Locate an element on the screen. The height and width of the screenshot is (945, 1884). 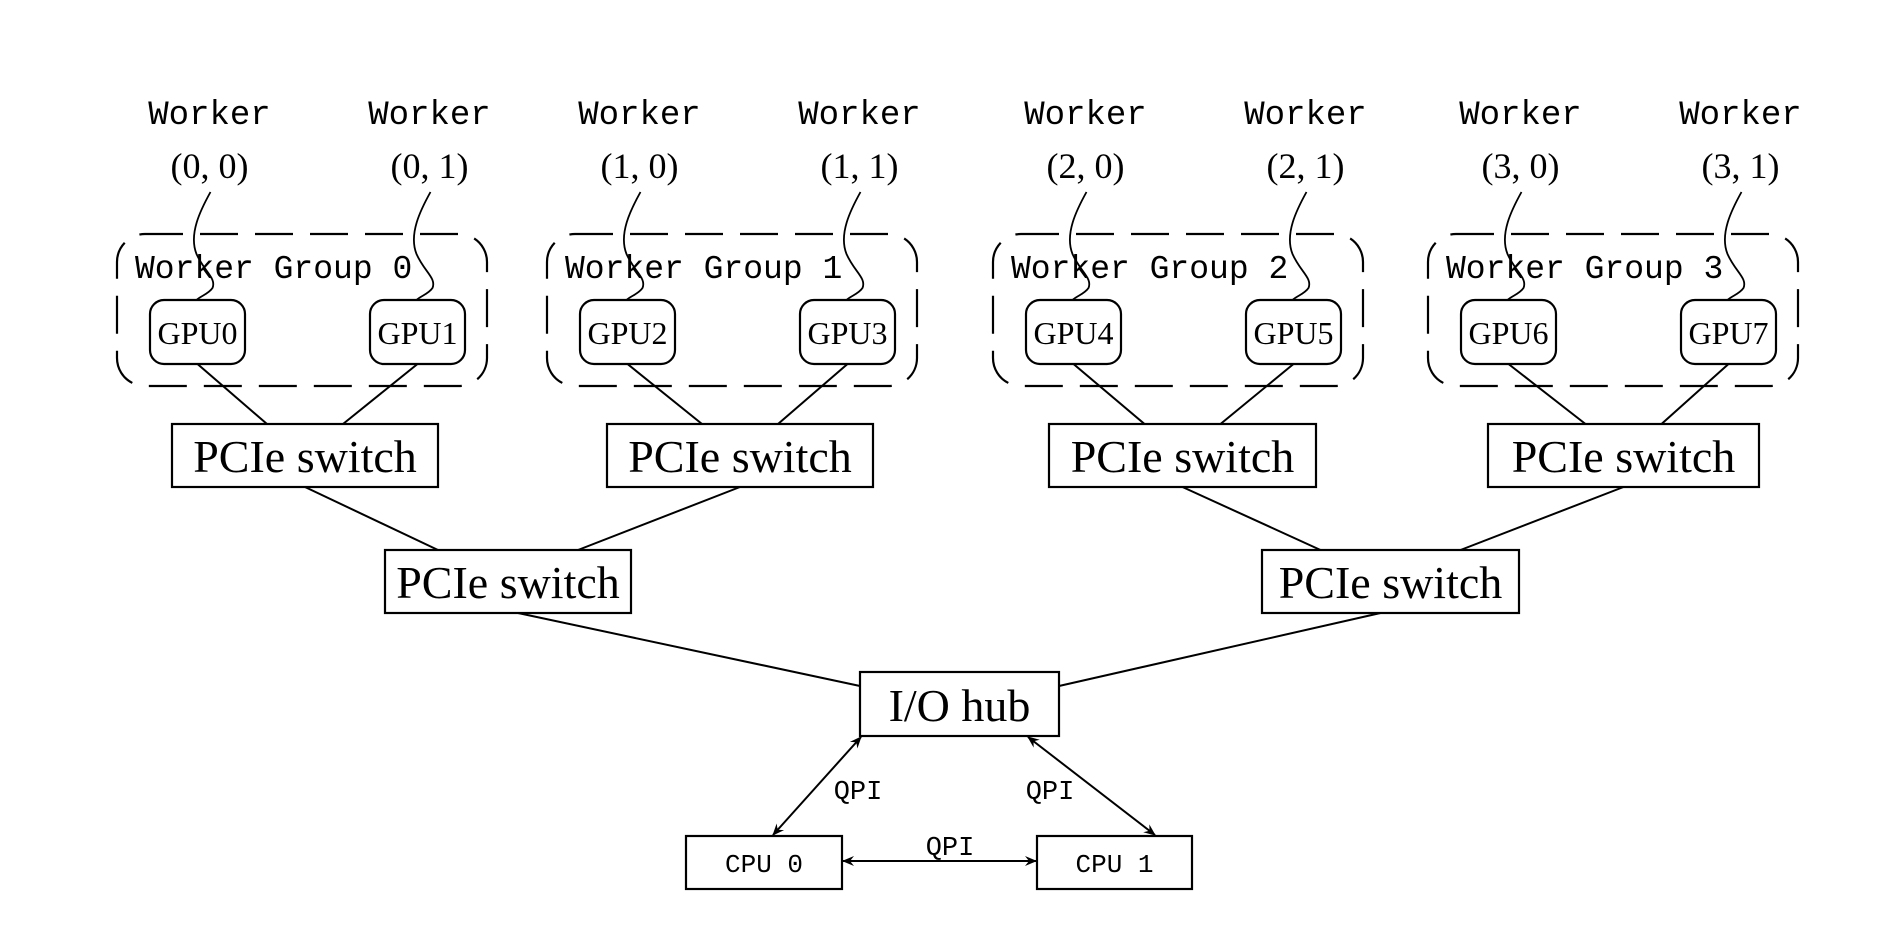
gpu-label: GPU1 is located at coordinates (417, 333).